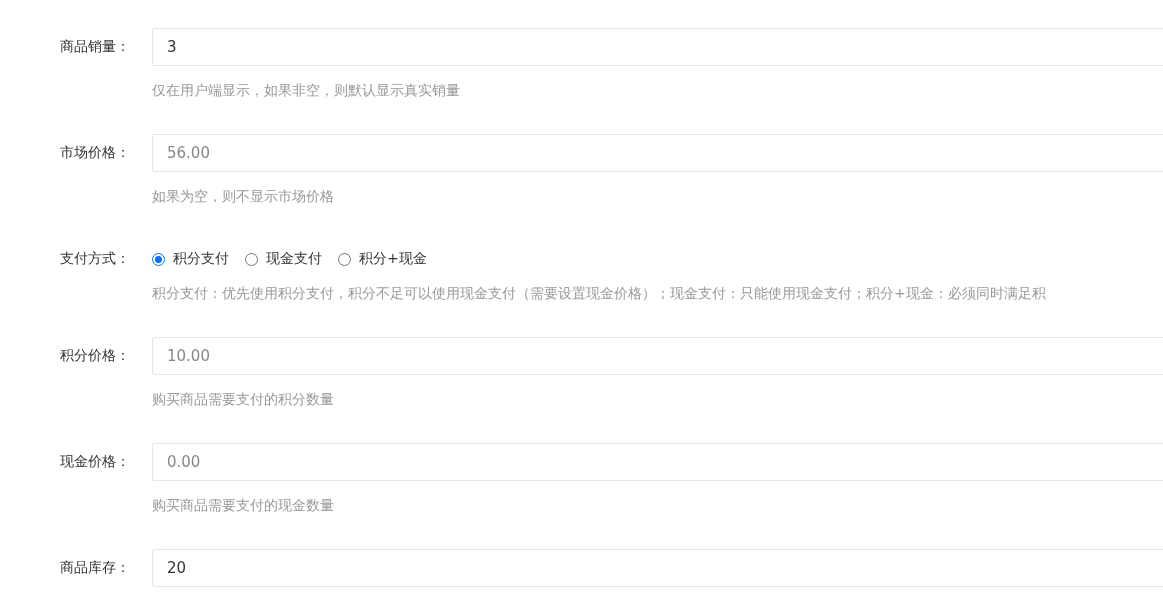 The width and height of the screenshot is (1163, 608). Describe the element at coordinates (94, 356) in the screenshot. I see `field-label: 积分价格：` at that location.